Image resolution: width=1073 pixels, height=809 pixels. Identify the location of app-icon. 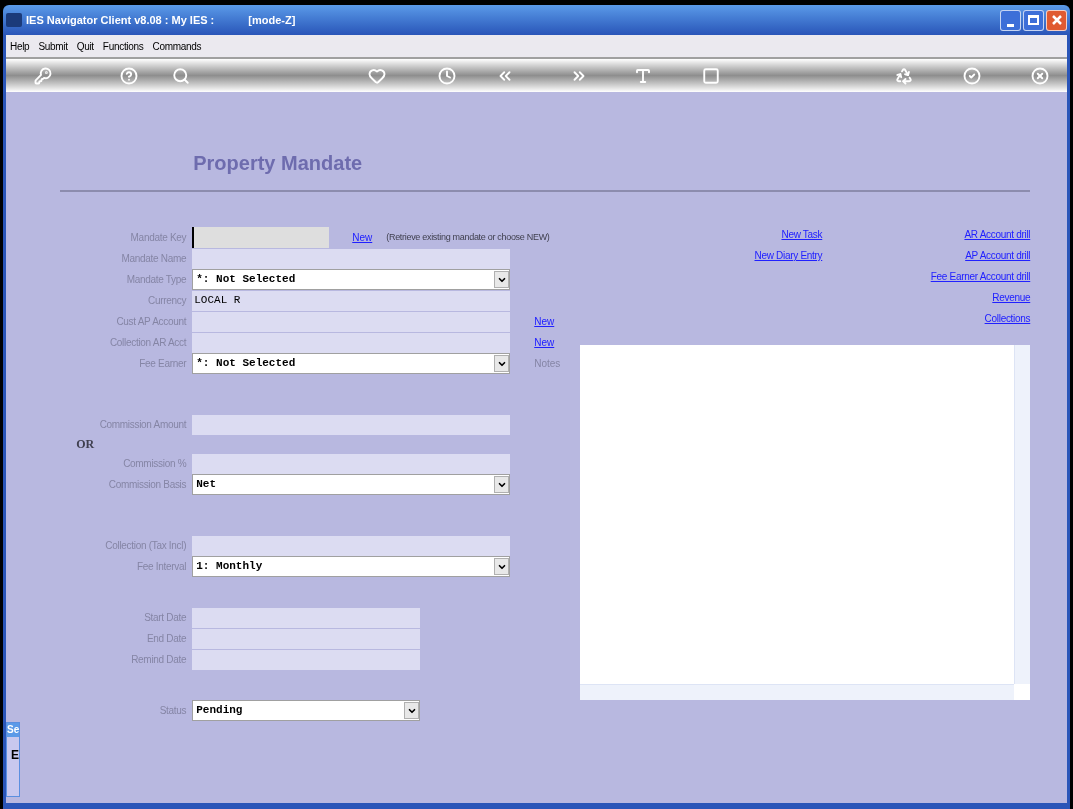
(14, 20).